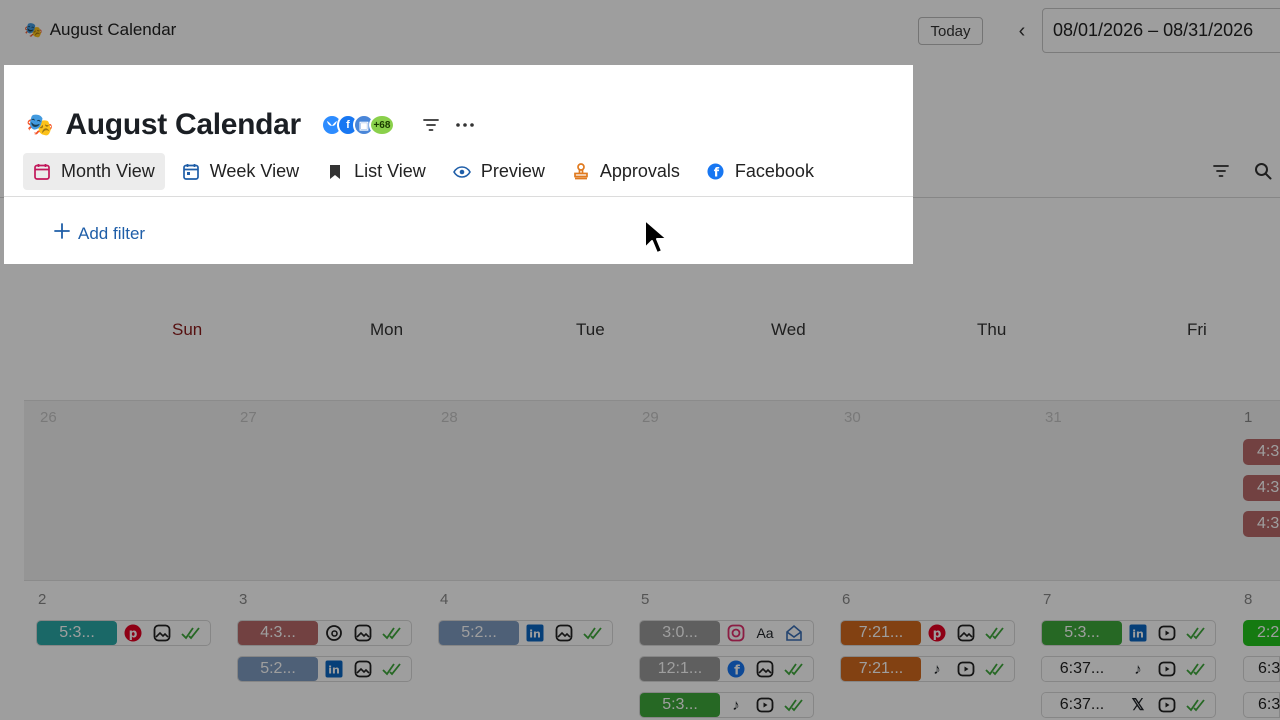 This screenshot has height=720, width=1280. What do you see at coordinates (390, 171) in the screenshot?
I see `tab-label: List View` at bounding box center [390, 171].